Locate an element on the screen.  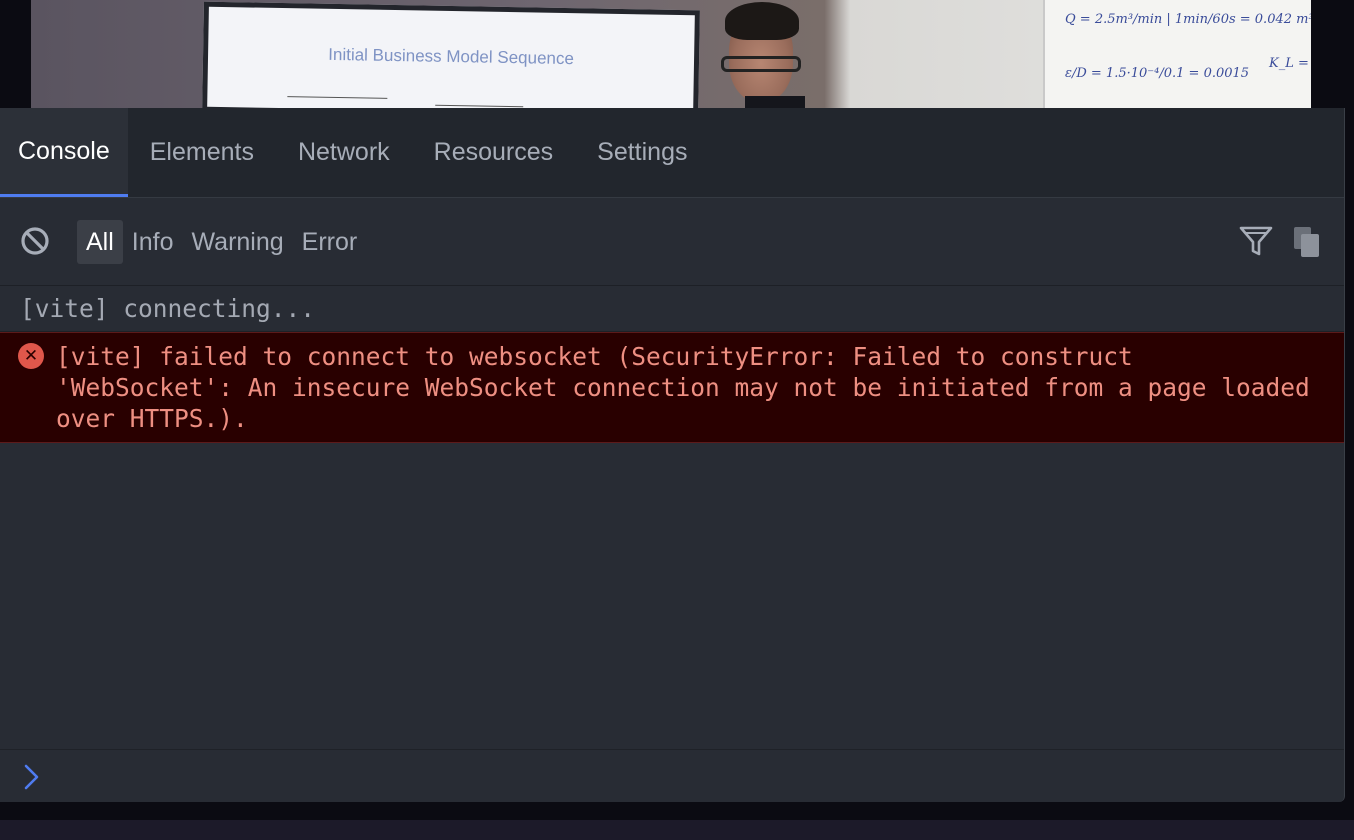
presenter-glasses is located at coordinates (761, 64).